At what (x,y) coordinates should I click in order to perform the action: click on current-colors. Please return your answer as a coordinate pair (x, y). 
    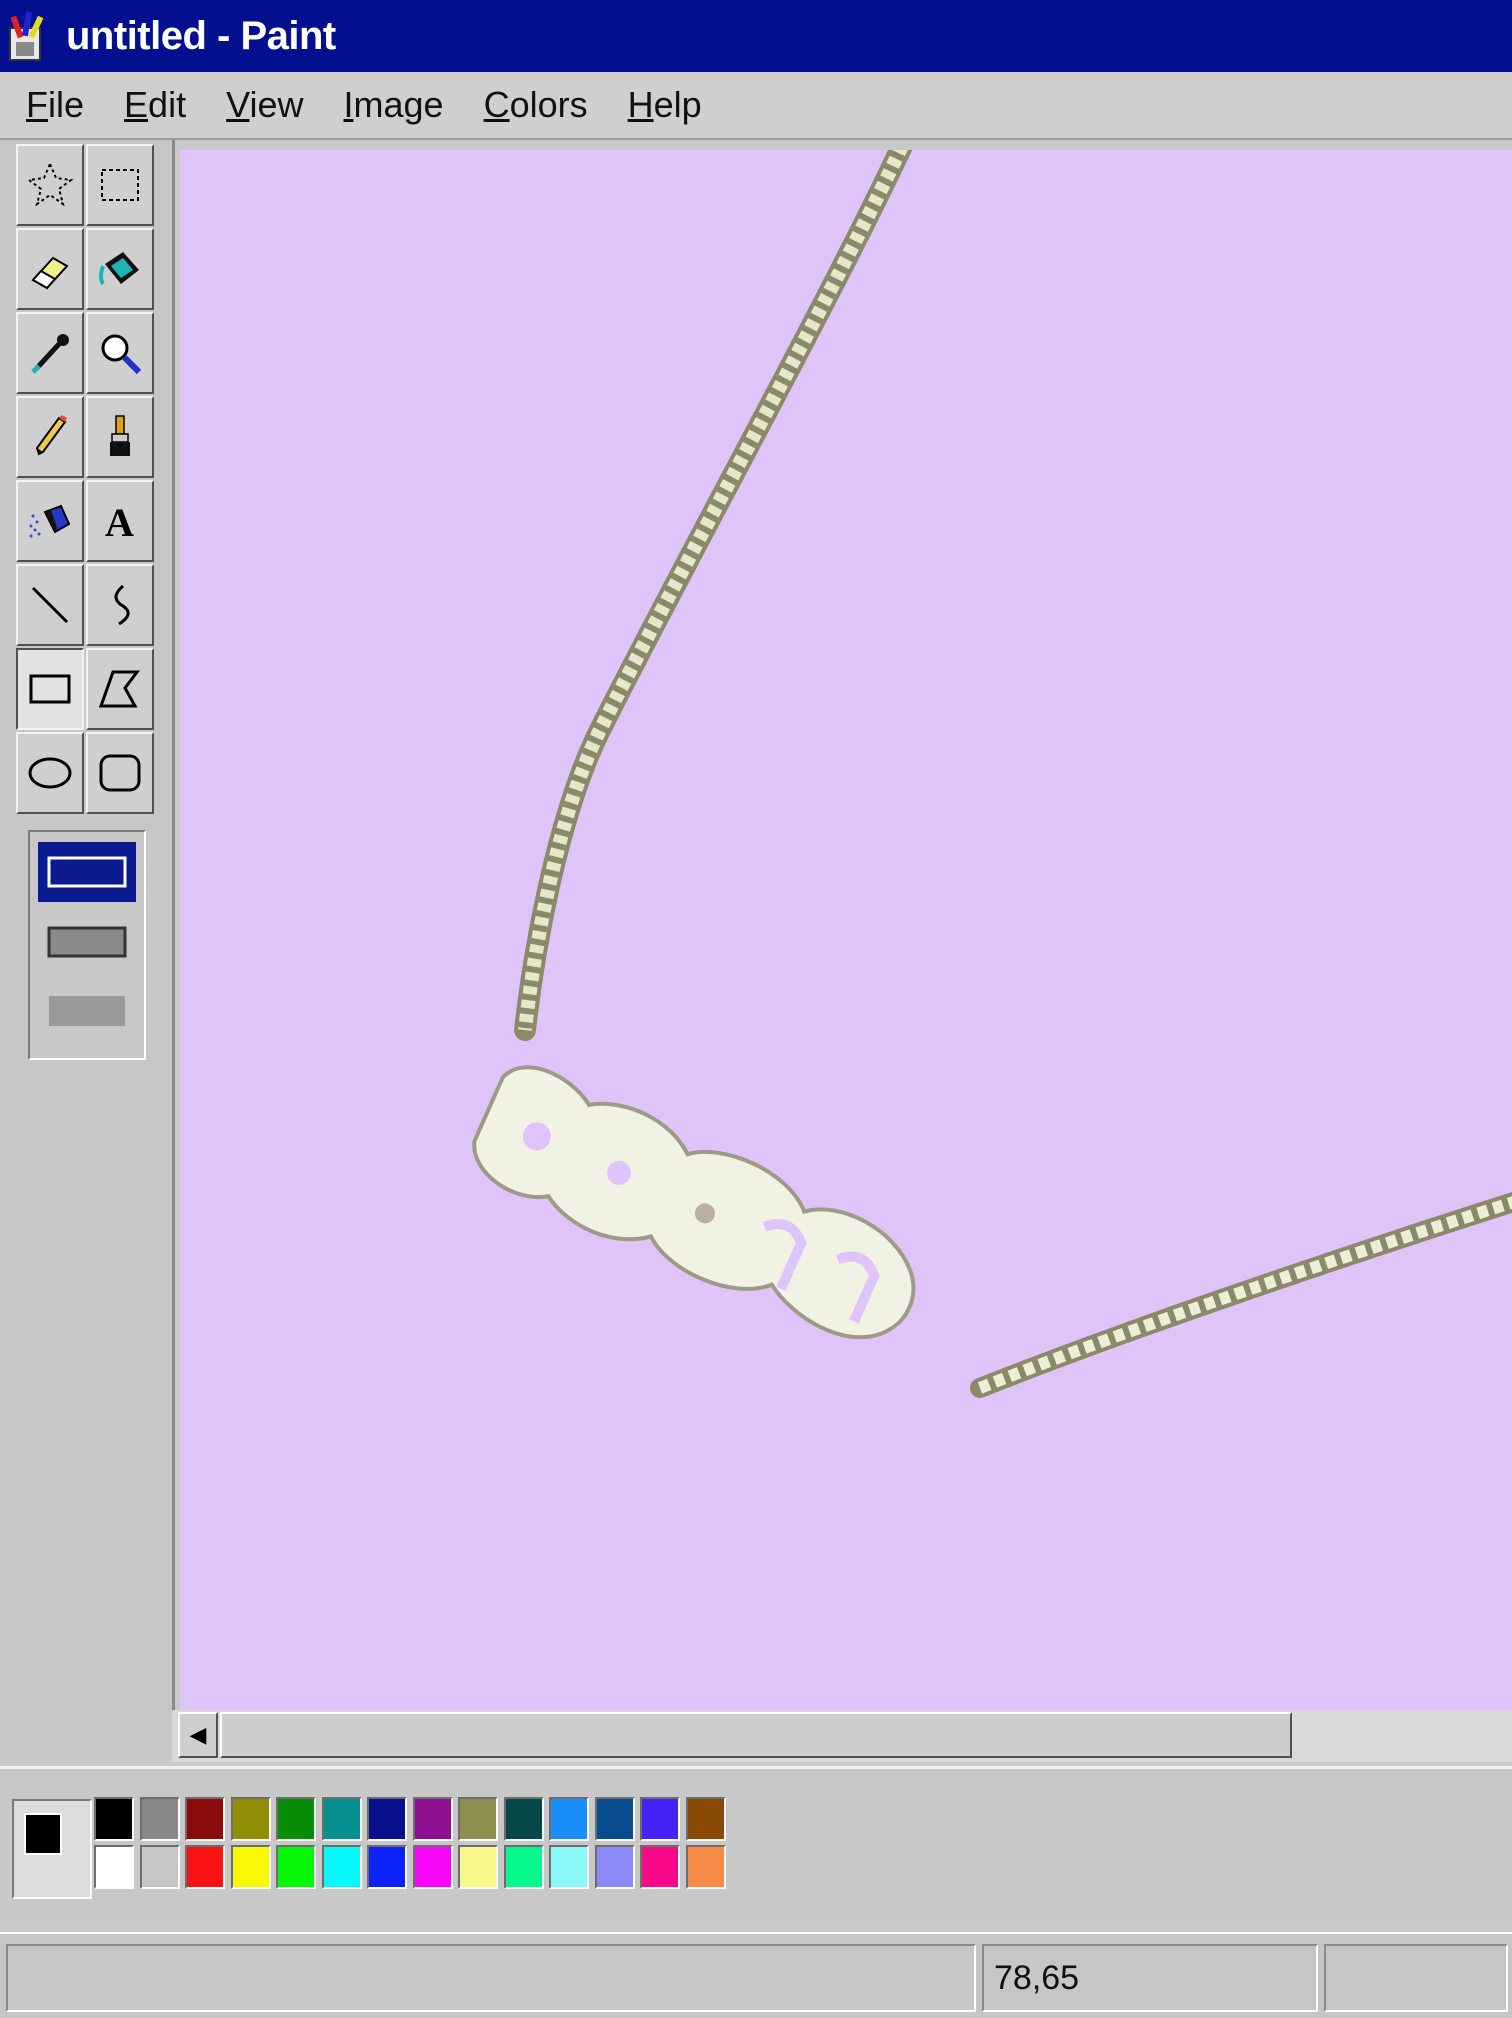
    Looking at the image, I should click on (52, 1849).